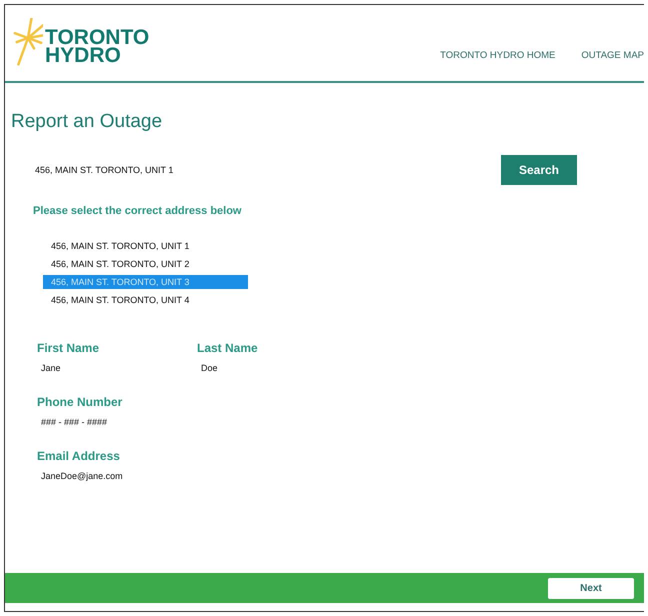 This screenshot has height=616, width=648. Describe the element at coordinates (228, 348) in the screenshot. I see `field-label: Last Name` at that location.